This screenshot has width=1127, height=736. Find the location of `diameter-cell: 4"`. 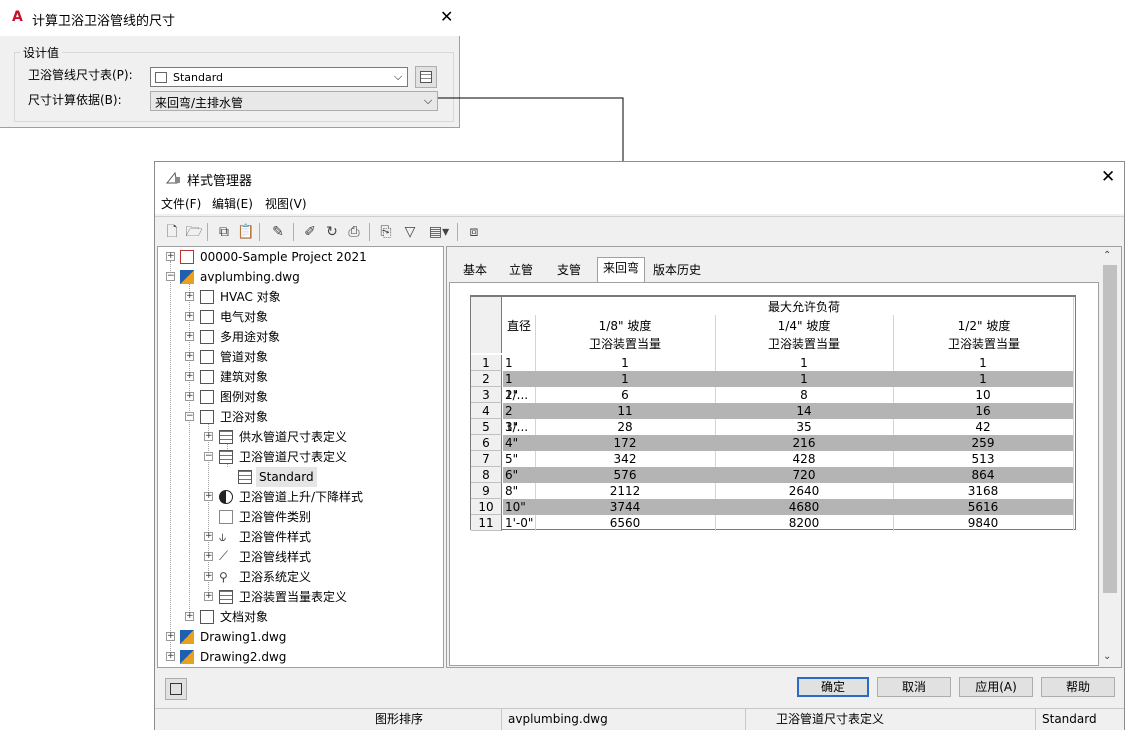

diameter-cell: 4" is located at coordinates (519, 443).